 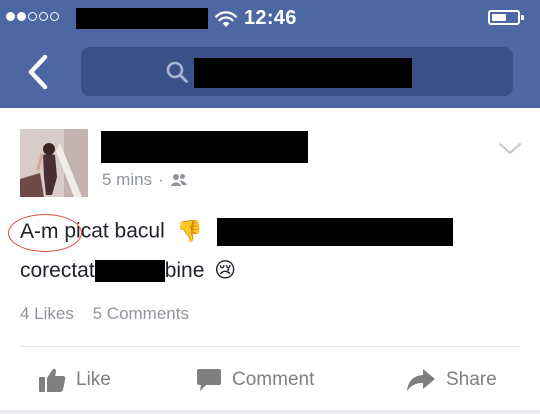 I want to click on share-button: Share, so click(x=451, y=380).